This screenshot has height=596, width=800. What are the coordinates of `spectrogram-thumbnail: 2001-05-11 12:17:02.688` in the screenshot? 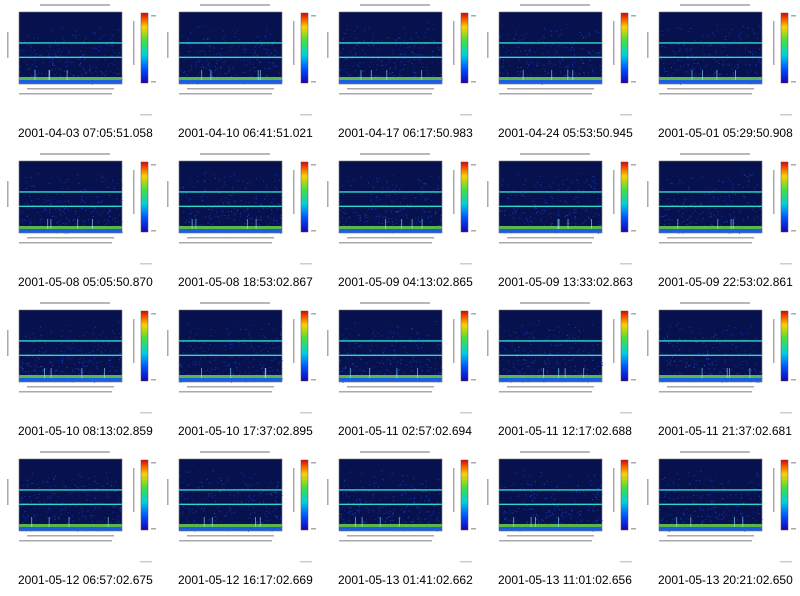 It's located at (560, 372).